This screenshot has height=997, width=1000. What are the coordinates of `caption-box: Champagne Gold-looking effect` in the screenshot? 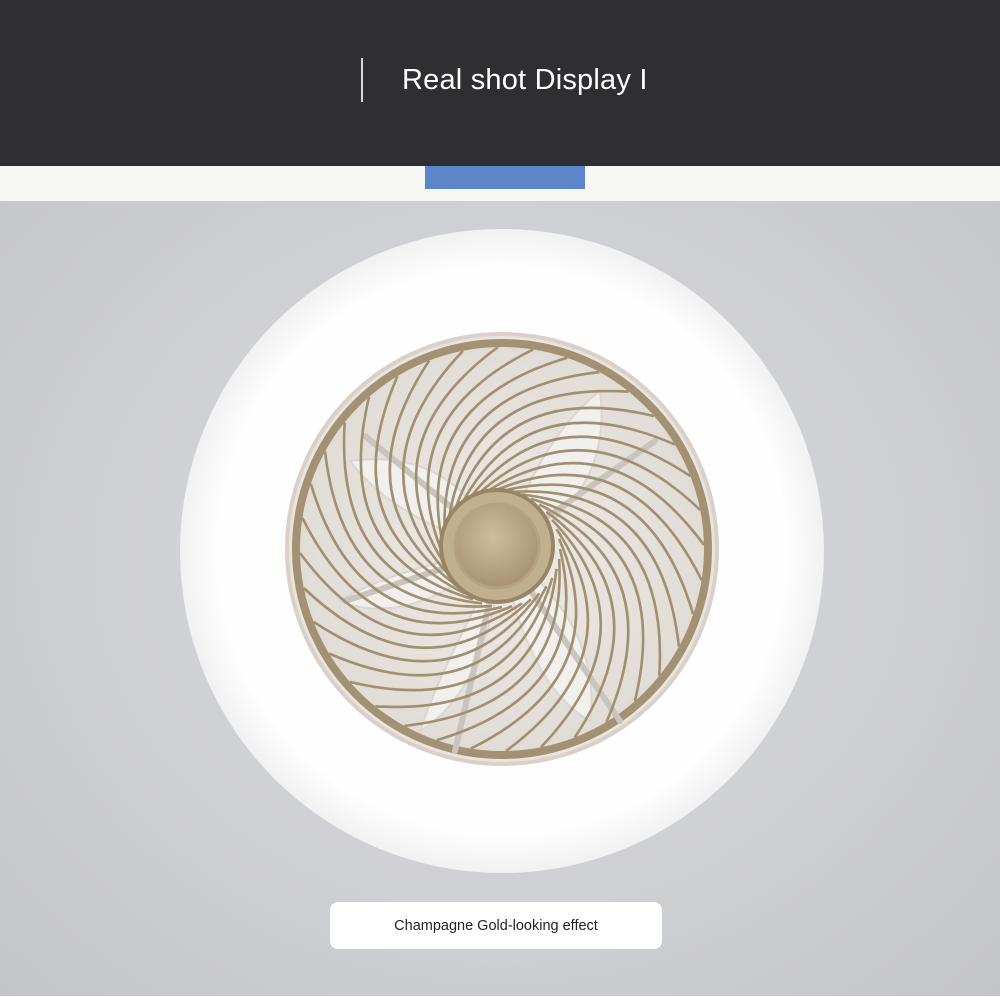 It's located at (496, 925).